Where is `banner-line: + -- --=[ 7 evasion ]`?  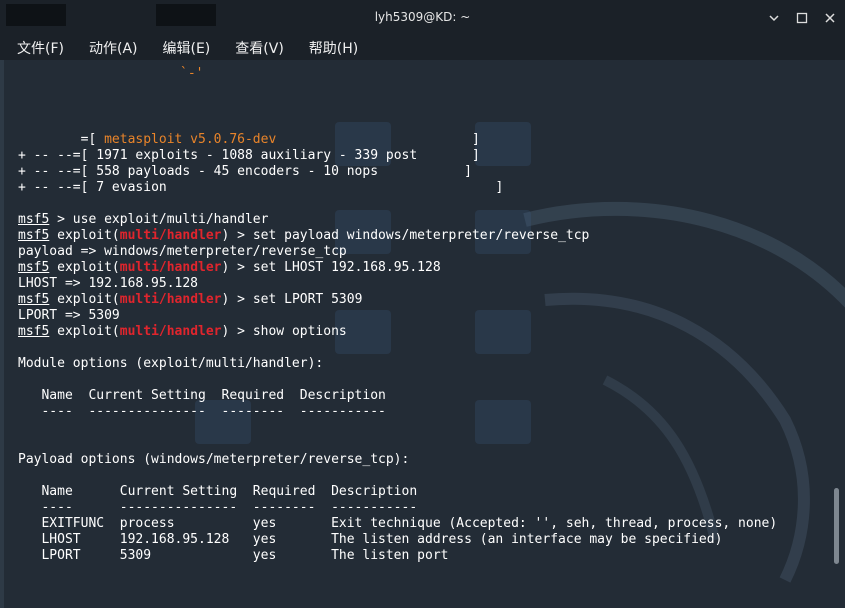
banner-line: + -- --=[ 7 evasion ] is located at coordinates (397, 188).